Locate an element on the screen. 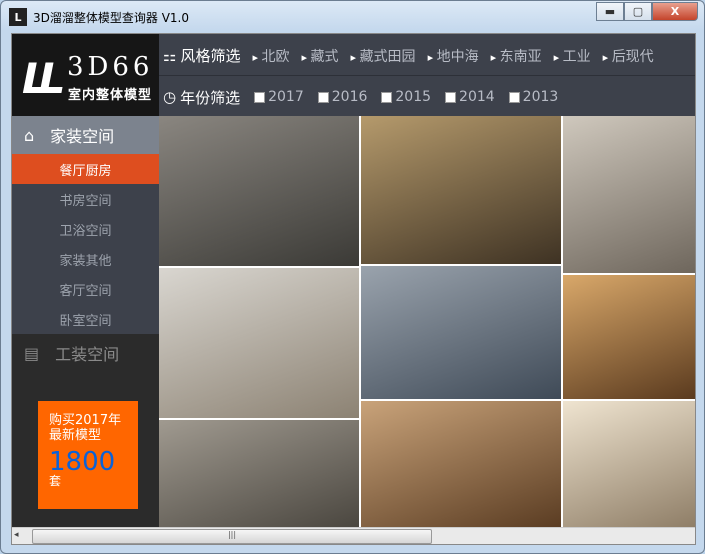  brand-subtitle: 室内整体模型 is located at coordinates (110, 95).